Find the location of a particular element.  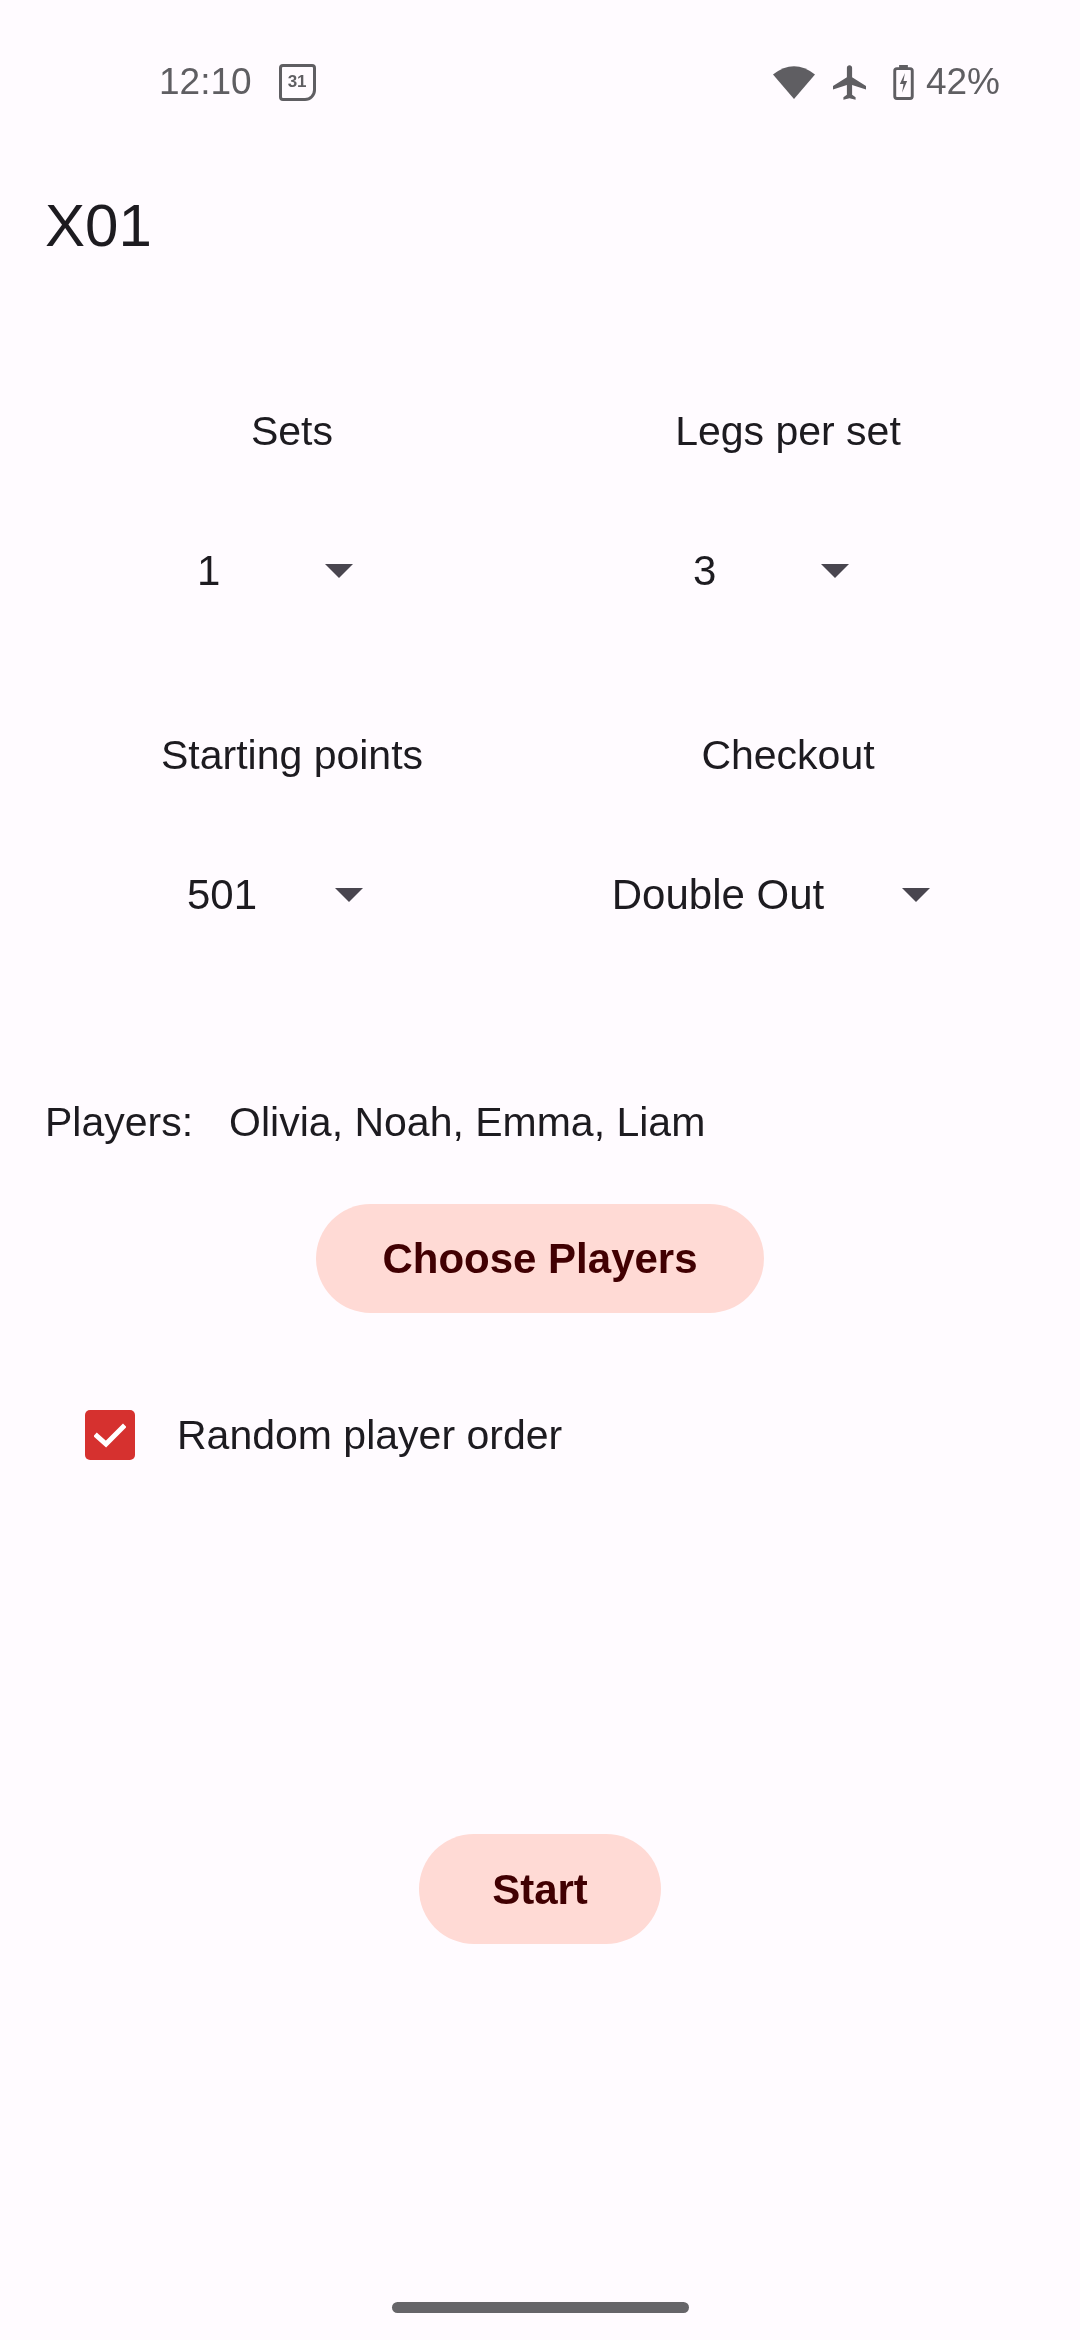

setting-label: Legs per set is located at coordinates (788, 431).